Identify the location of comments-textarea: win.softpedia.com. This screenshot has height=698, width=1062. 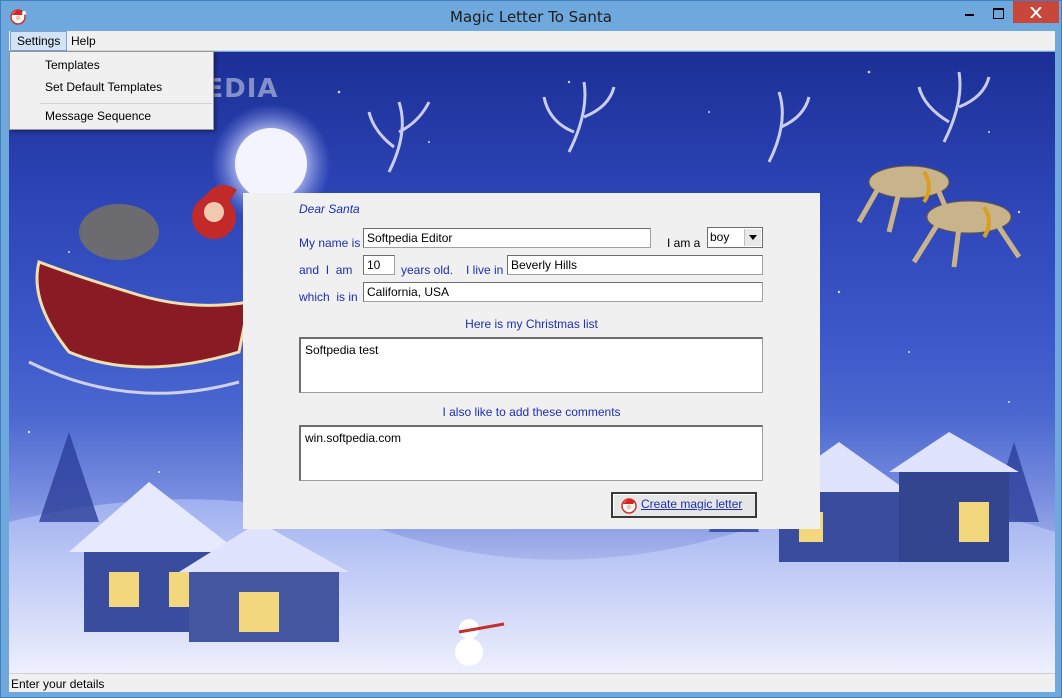
(531, 453).